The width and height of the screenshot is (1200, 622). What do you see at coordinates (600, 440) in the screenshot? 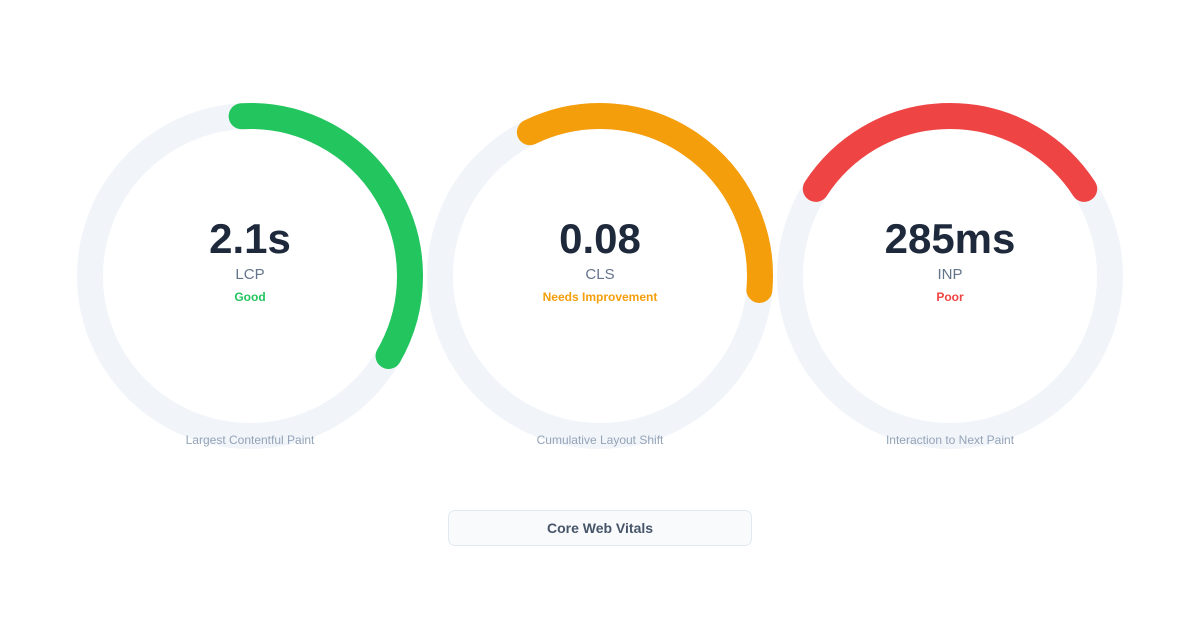
I see `cls-full-name: Cumulative Layout Shift` at bounding box center [600, 440].